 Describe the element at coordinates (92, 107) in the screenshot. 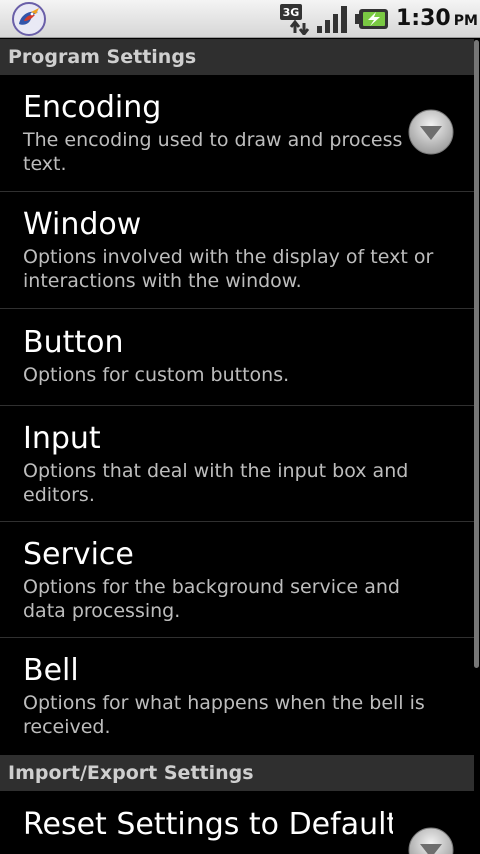

I see `pref-title-encoding: Encoding` at that location.